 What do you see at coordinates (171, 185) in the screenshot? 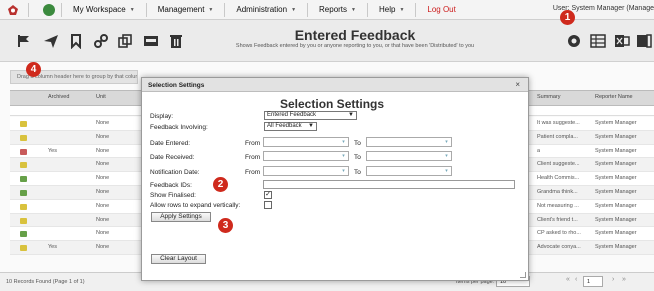
I see `feedback-ids-label: Feedback IDs:` at bounding box center [171, 185].